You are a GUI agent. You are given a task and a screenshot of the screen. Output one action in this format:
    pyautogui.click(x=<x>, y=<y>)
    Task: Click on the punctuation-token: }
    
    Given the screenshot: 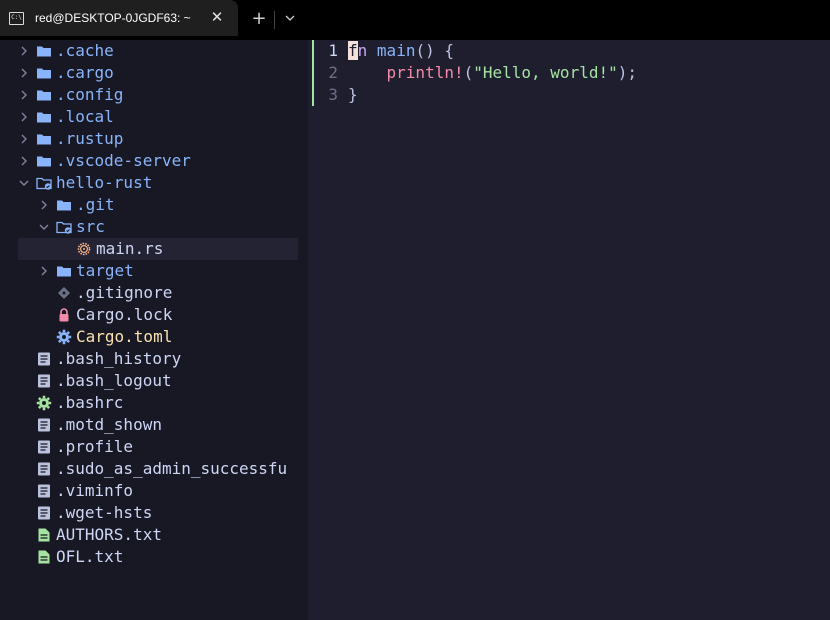 What is the action you would take?
    pyautogui.click(x=353, y=94)
    